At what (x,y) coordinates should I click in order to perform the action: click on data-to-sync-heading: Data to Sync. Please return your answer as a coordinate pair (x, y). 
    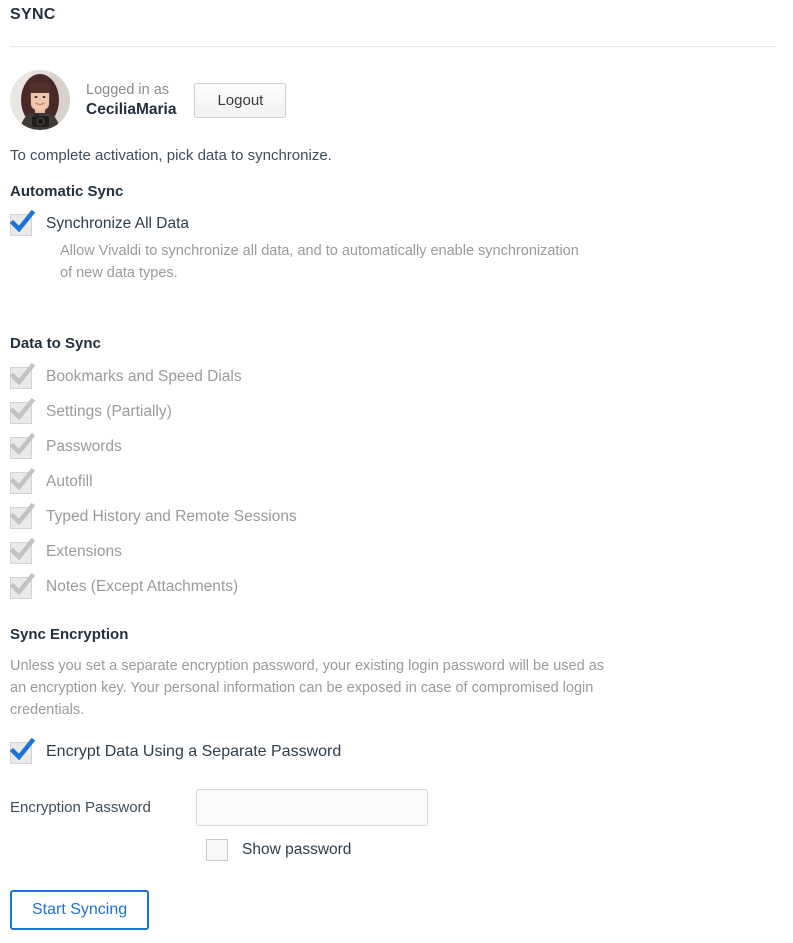
    Looking at the image, I should click on (55, 343).